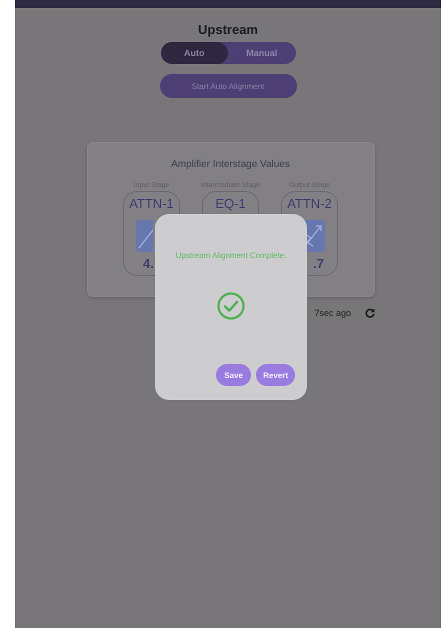  What do you see at coordinates (228, 86) in the screenshot?
I see `start-alignment-button: Start Auto Alignment` at bounding box center [228, 86].